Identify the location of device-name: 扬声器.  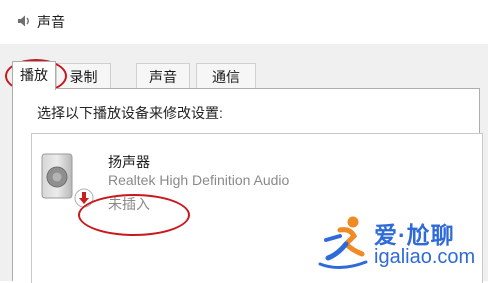
(129, 162).